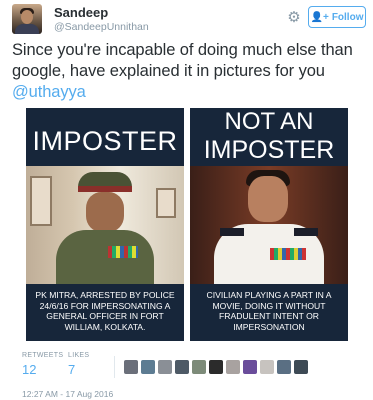 The height and width of the screenshot is (400, 373). Describe the element at coordinates (294, 18) in the screenshot. I see `gear-icon: ⚙` at that location.